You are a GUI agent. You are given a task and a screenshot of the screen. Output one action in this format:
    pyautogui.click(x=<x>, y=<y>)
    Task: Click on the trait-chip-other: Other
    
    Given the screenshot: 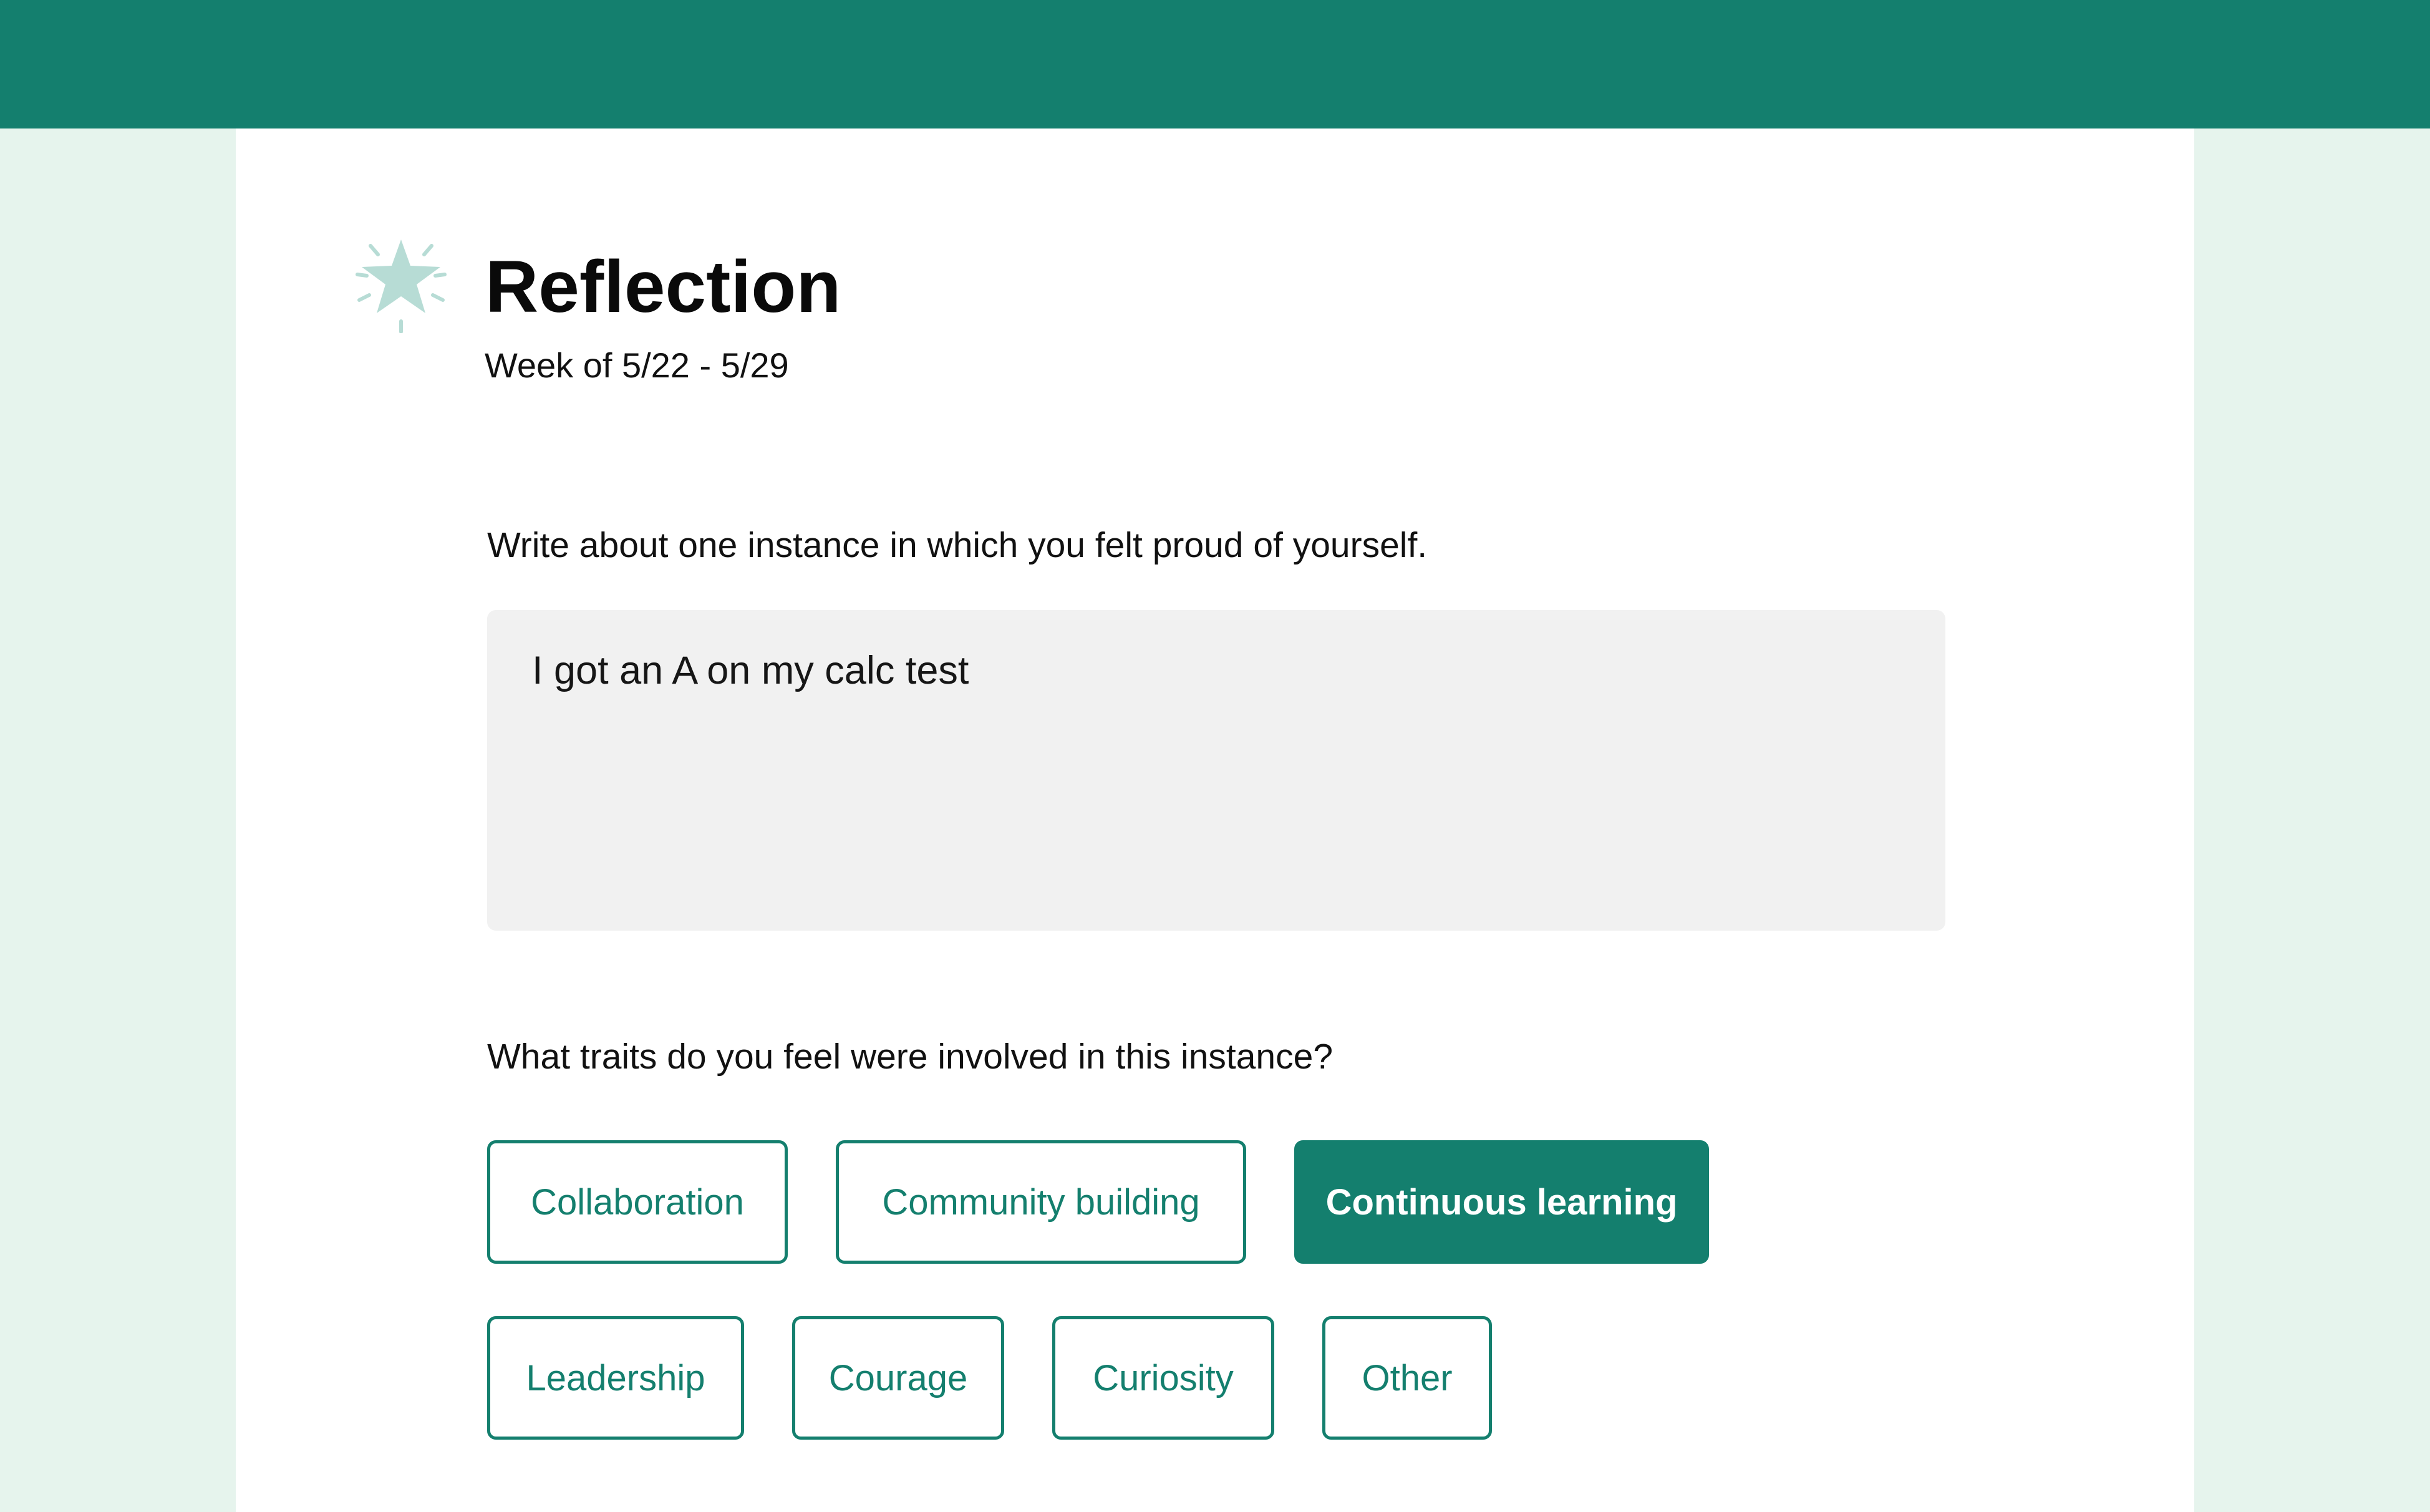 What is the action you would take?
    pyautogui.click(x=1407, y=1378)
    